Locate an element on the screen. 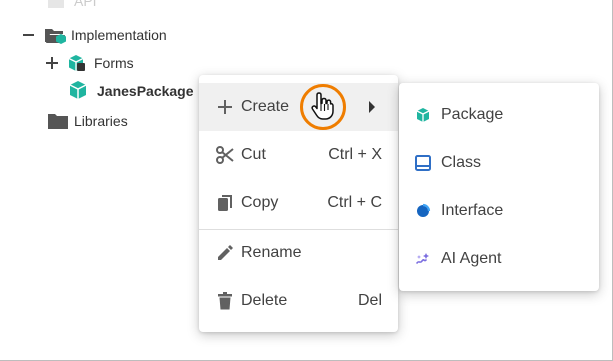 Image resolution: width=613 pixels, height=361 pixels. menu-item-label: Delete is located at coordinates (264, 300).